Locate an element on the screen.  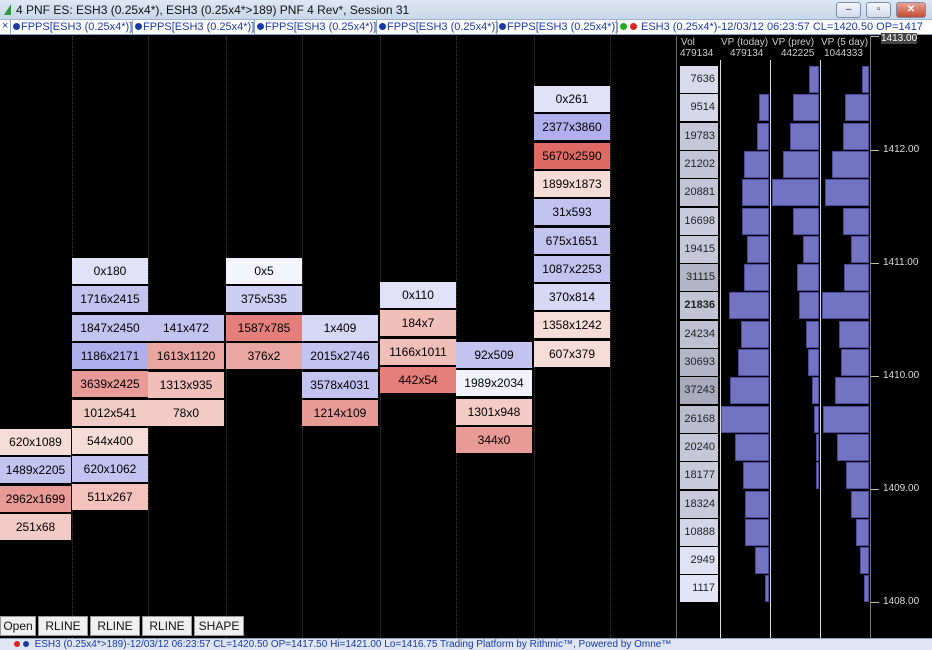
open-button: Open is located at coordinates (18, 626).